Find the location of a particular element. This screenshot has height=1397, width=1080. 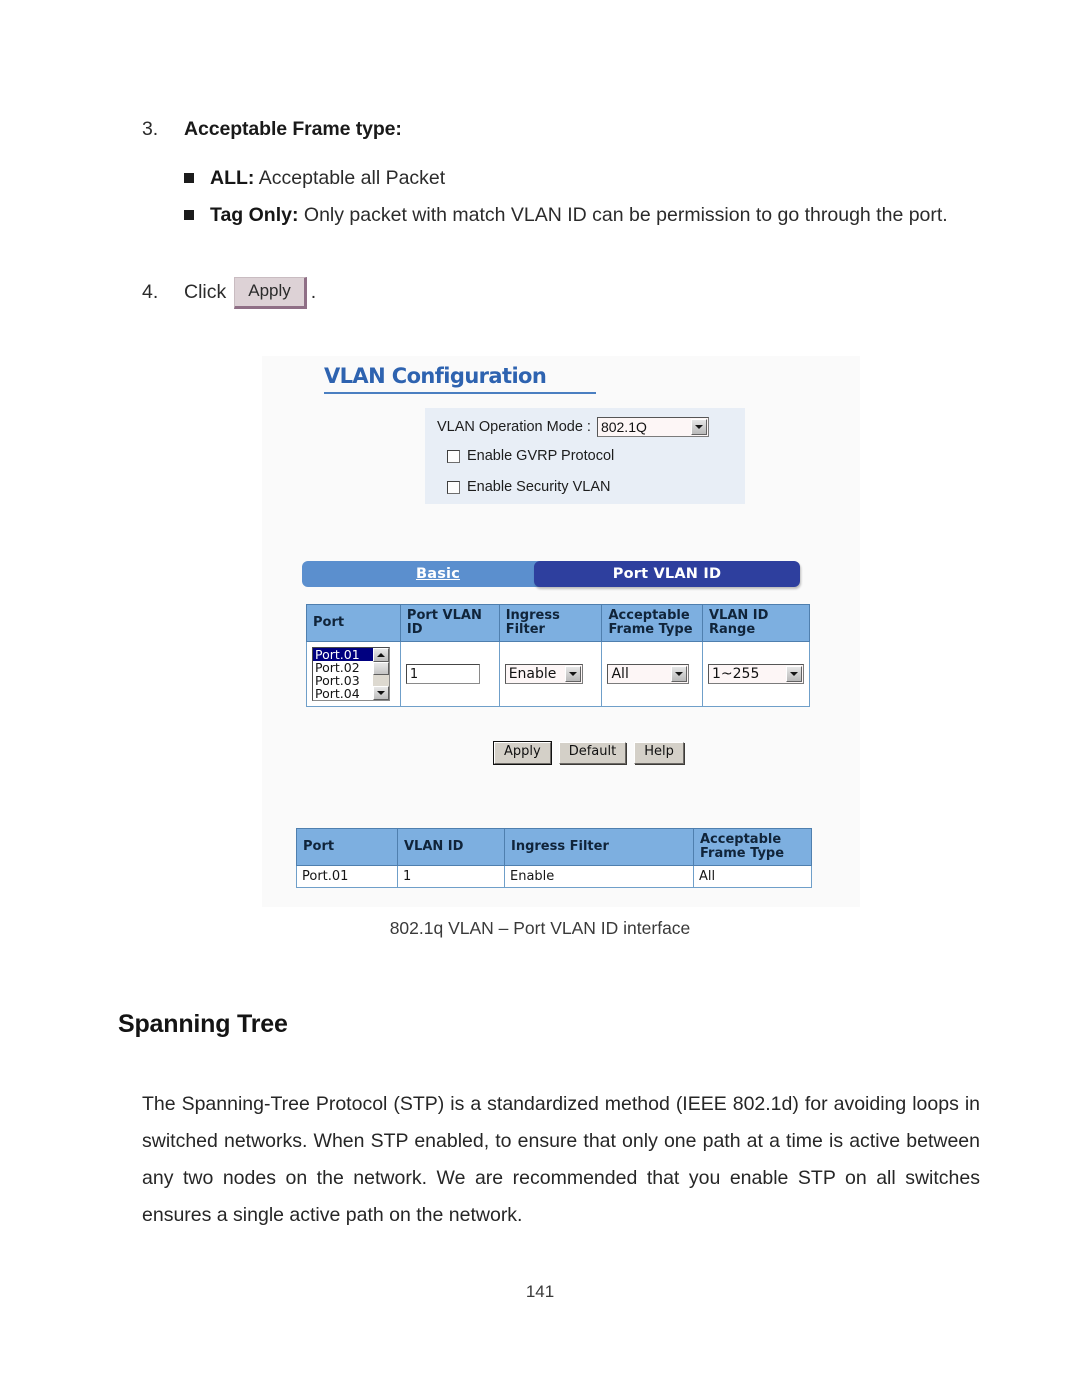

scrollbar-thumb is located at coordinates (381, 668).